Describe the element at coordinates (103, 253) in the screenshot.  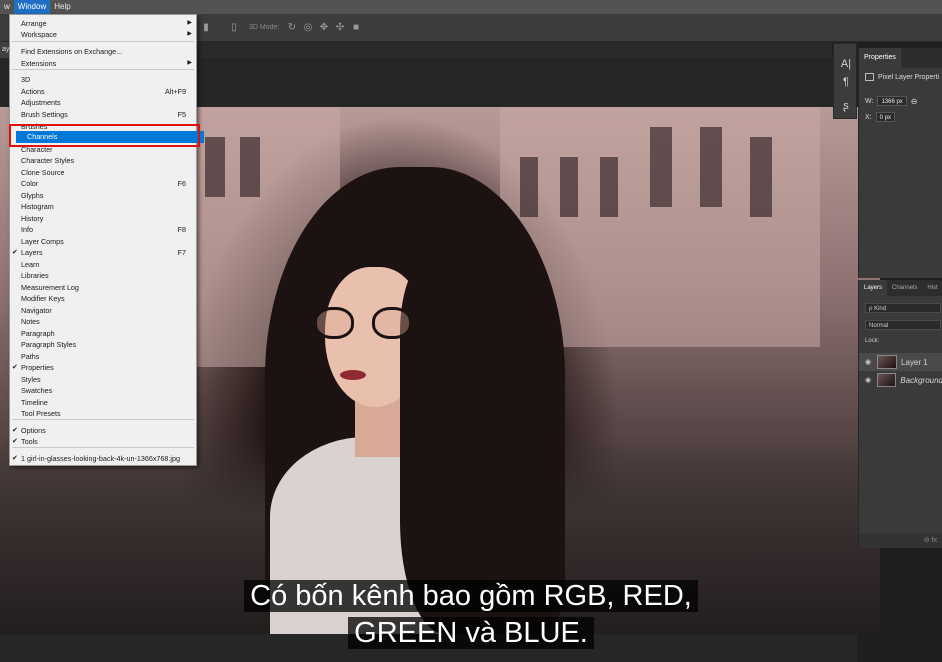
I see `menu-item-layers: ✔ Layers F7` at that location.